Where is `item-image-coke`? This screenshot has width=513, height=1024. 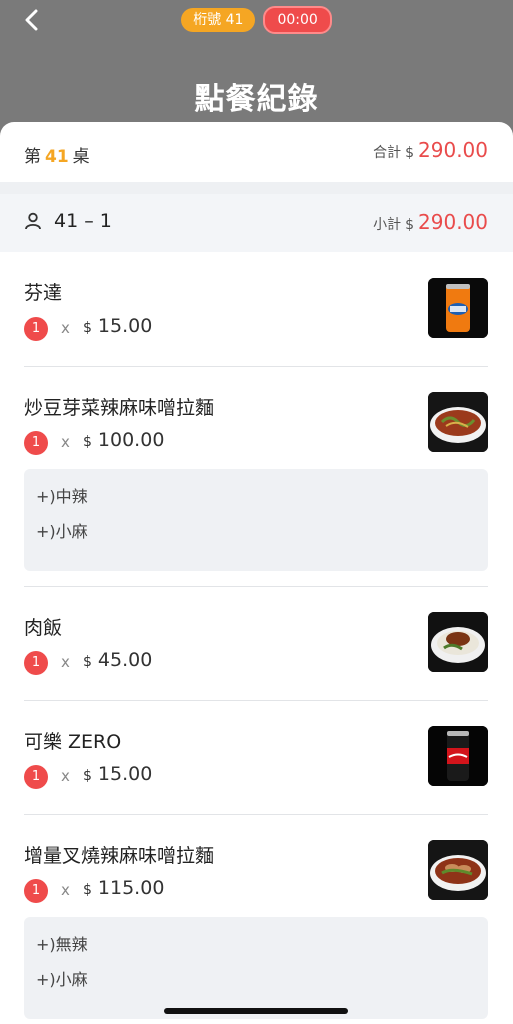
item-image-coke is located at coordinates (458, 756).